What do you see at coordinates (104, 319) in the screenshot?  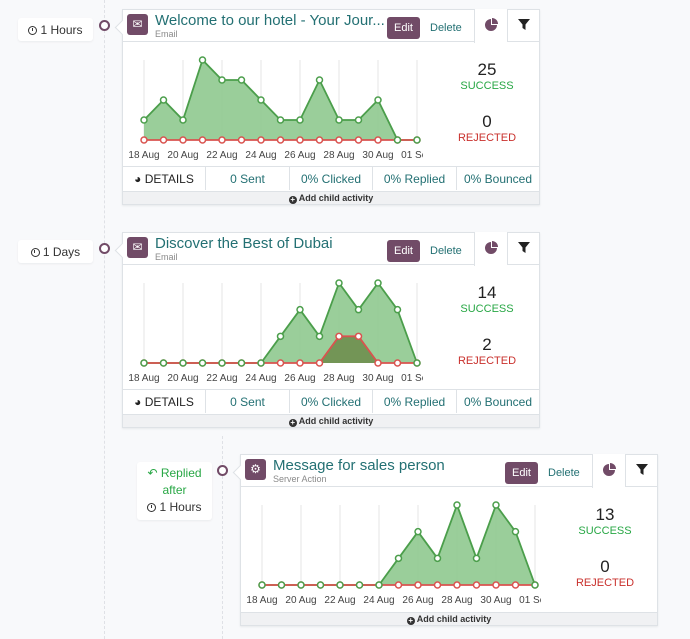 I see `timeline-line` at bounding box center [104, 319].